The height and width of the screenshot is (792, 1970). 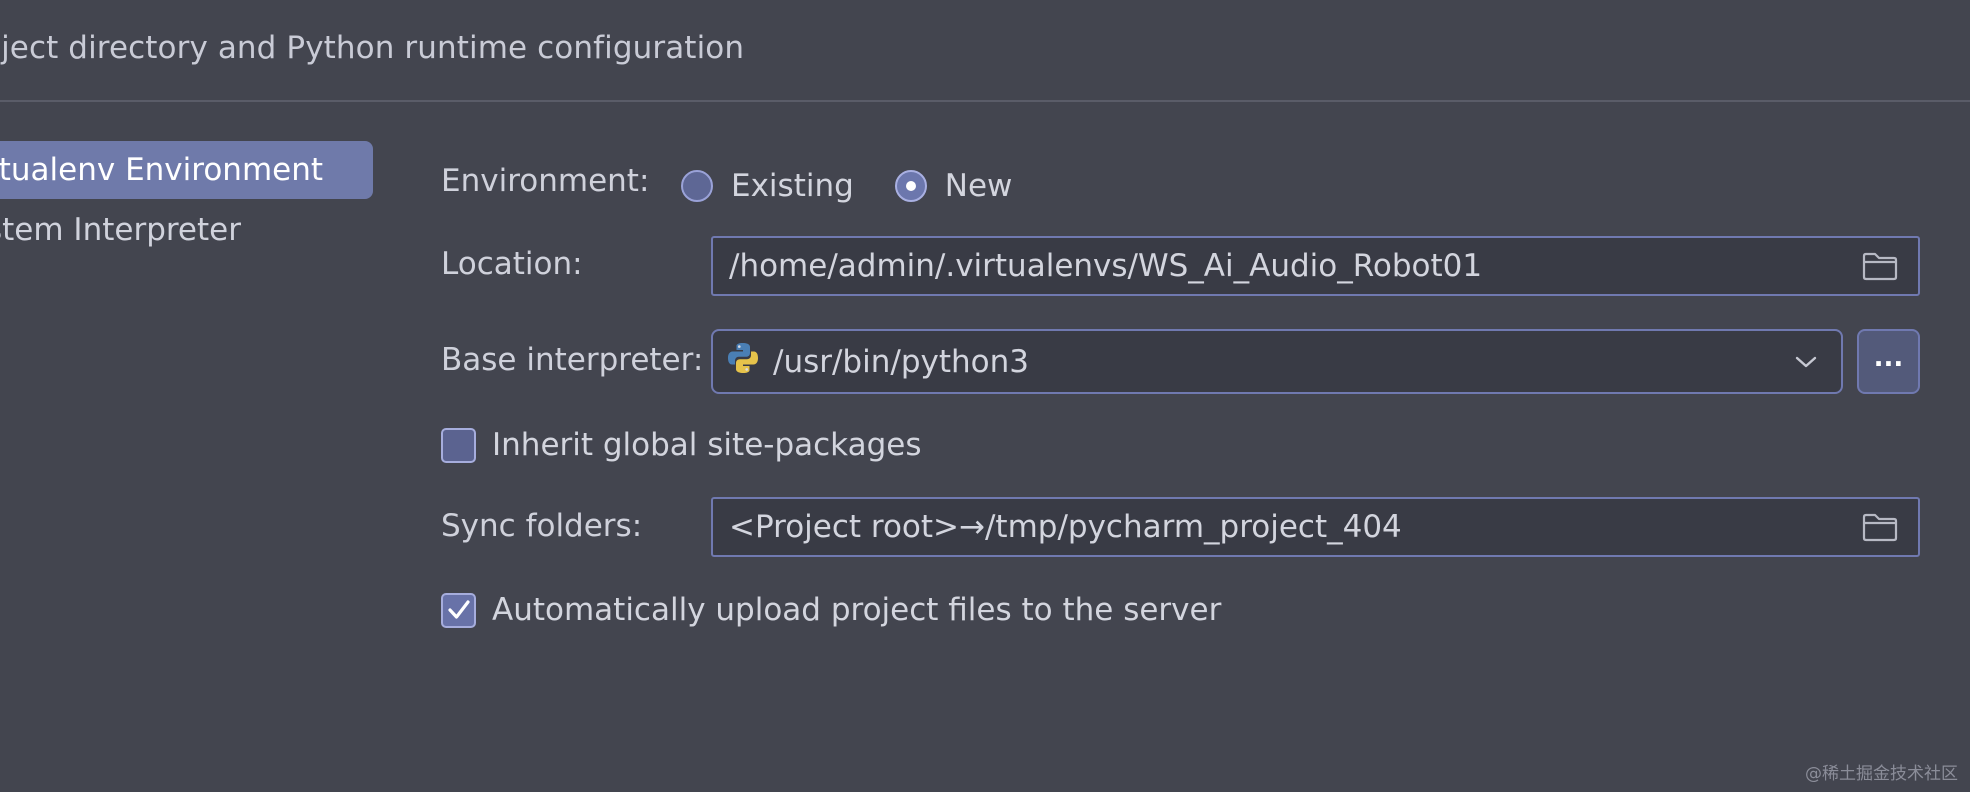 I want to click on sidebar-item-virtualenv-environment: rtualenv Environment, so click(x=186, y=170).